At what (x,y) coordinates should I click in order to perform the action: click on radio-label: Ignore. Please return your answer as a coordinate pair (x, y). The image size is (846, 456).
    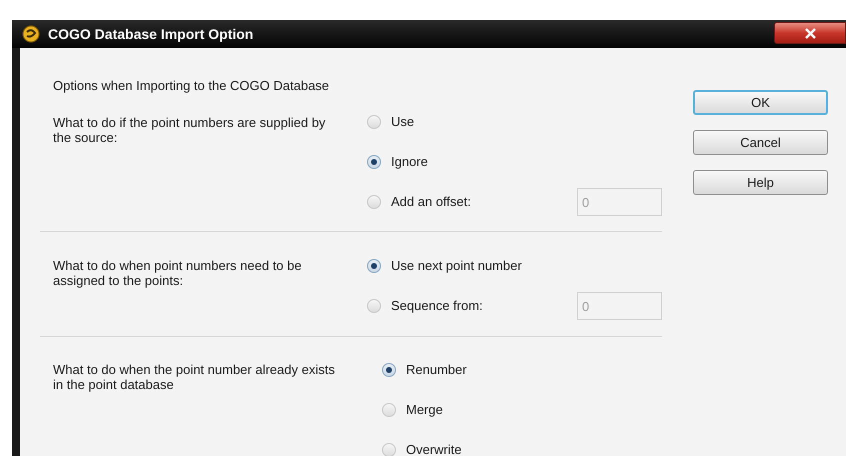
    Looking at the image, I should click on (484, 162).